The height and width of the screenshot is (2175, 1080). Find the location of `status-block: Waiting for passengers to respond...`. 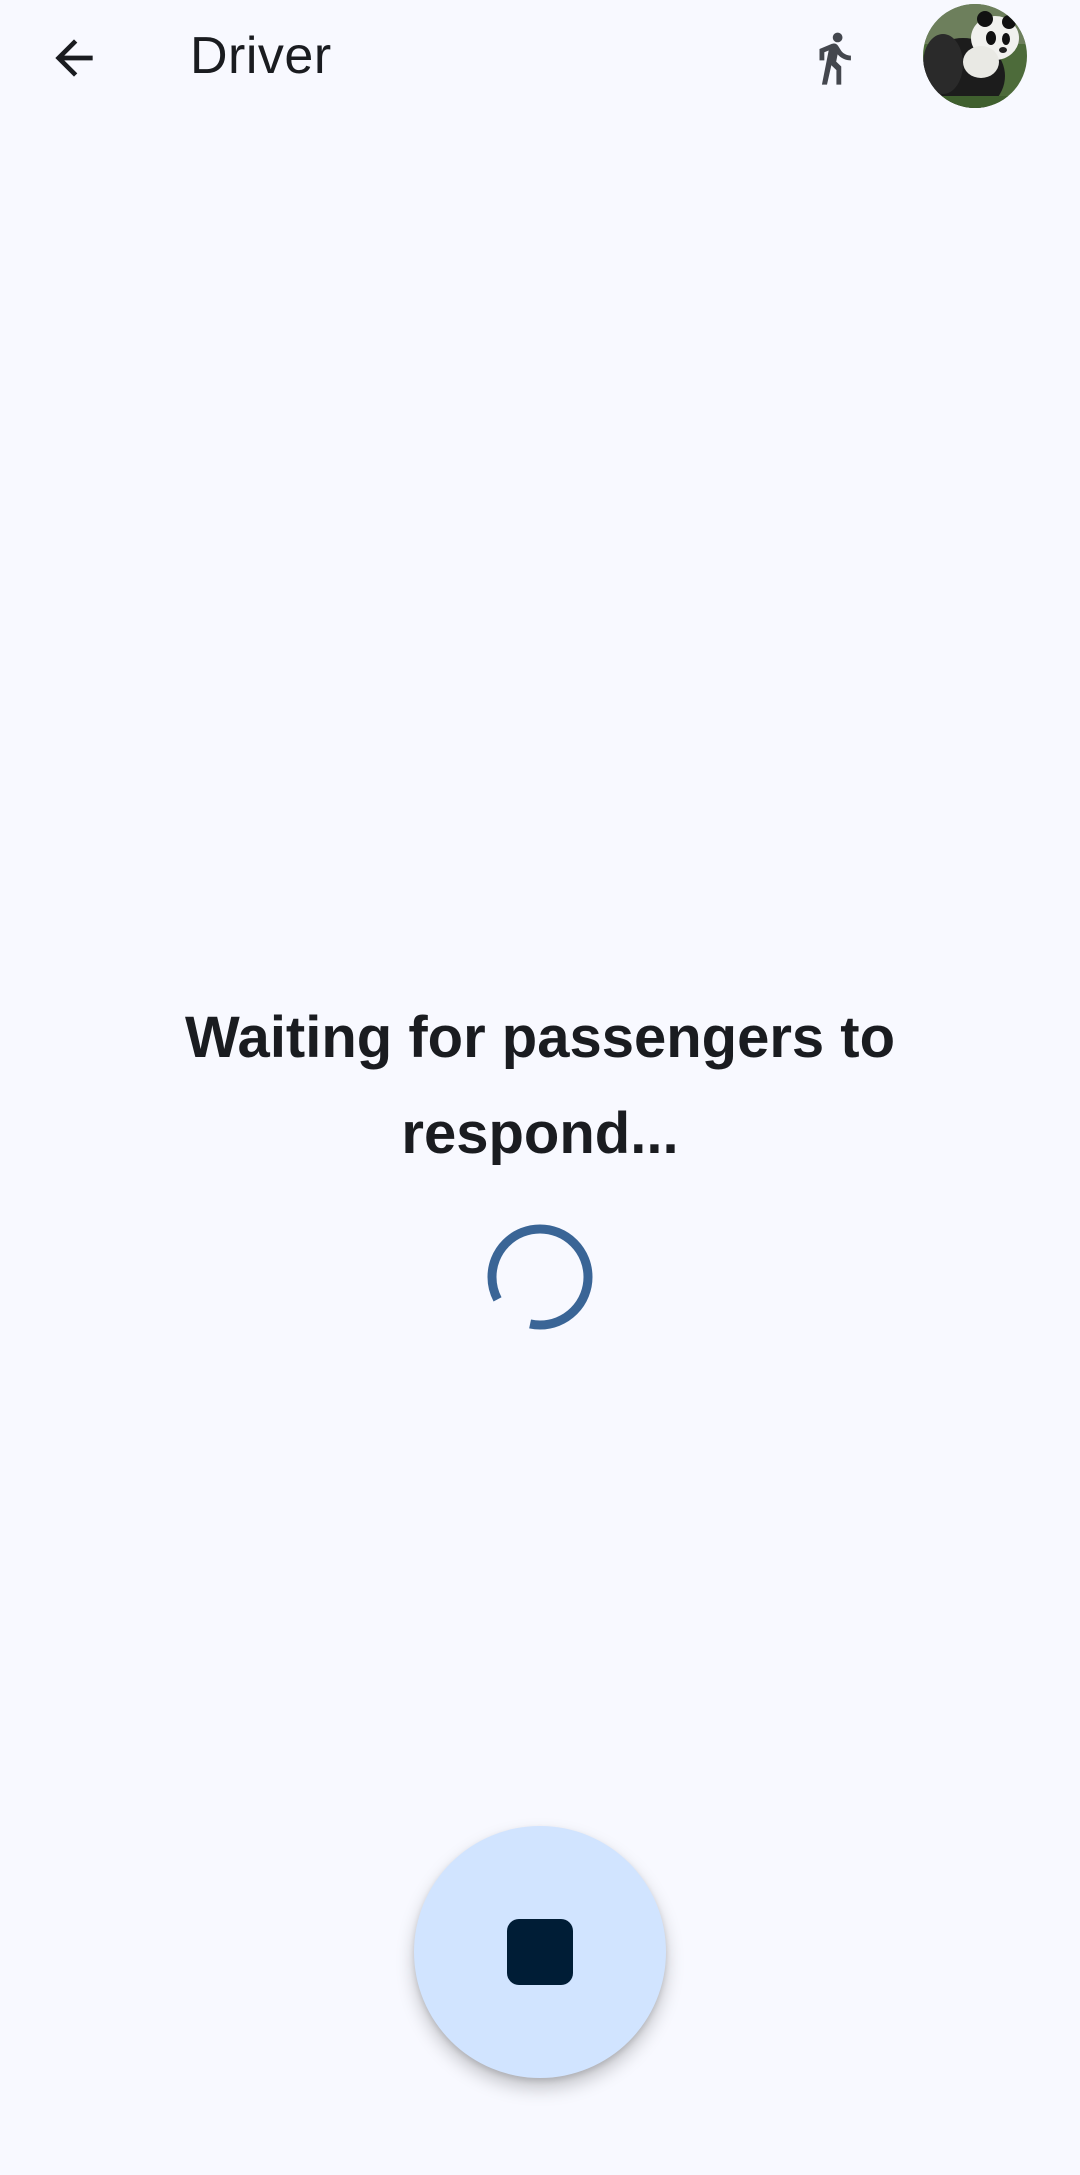

status-block: Waiting for passengers to respond... is located at coordinates (540, 1086).